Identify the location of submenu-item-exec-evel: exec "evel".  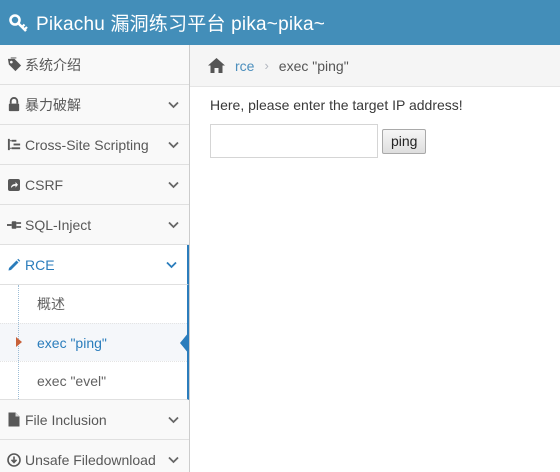
(93, 380).